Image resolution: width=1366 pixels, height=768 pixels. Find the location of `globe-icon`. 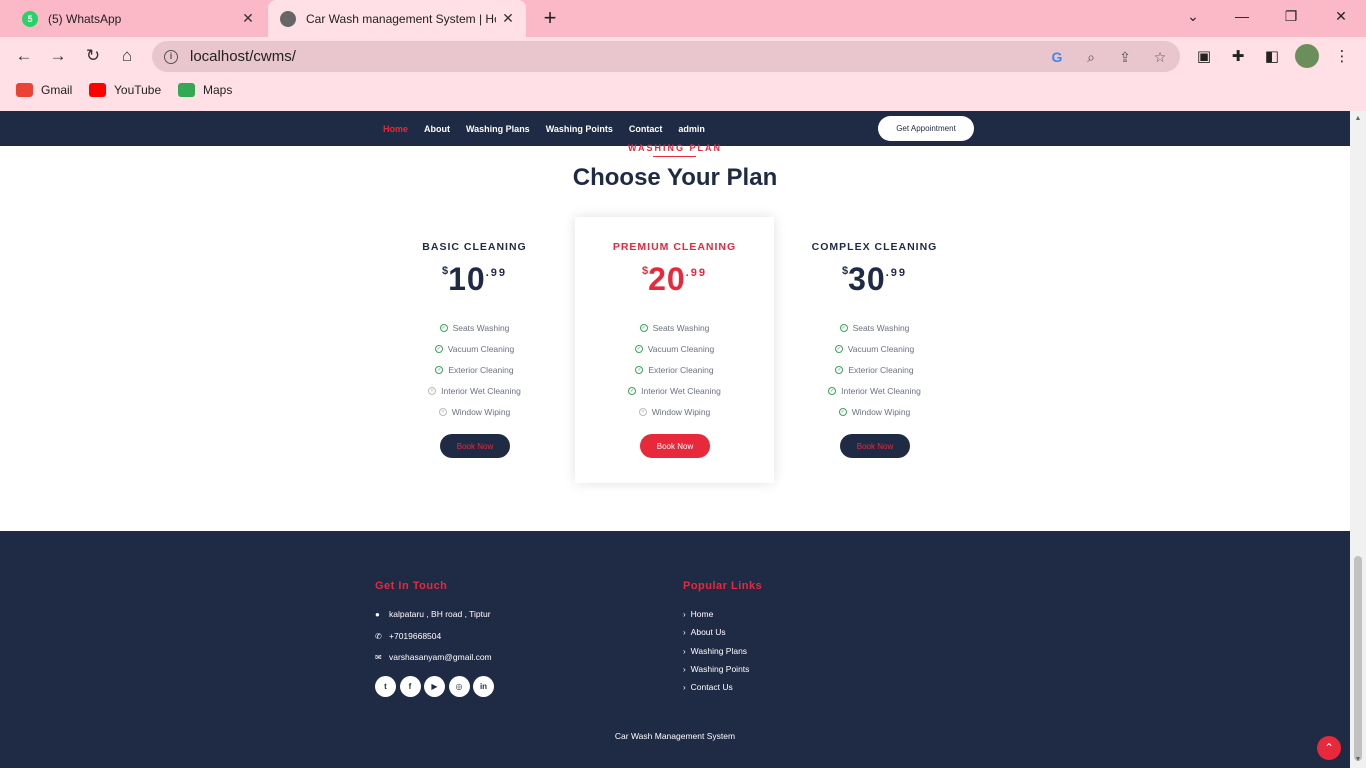

globe-icon is located at coordinates (288, 18).